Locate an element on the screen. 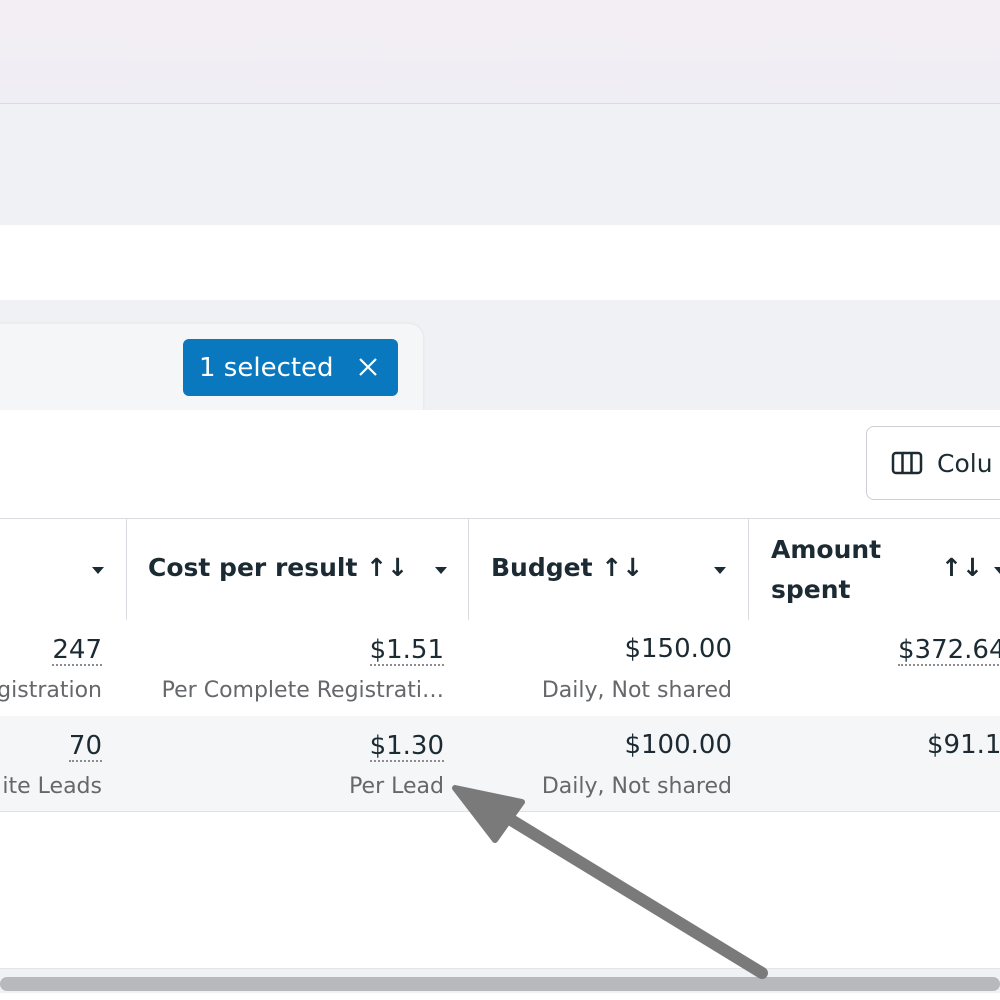 The width and height of the screenshot is (1000, 1000). amount-spent-value: $372.64 is located at coordinates (949, 651).